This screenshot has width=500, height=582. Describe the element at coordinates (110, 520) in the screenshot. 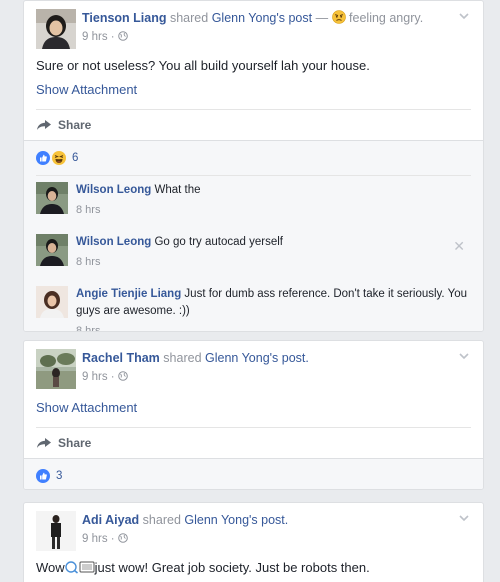

I see `post-author-link: Adi Aiyad` at that location.